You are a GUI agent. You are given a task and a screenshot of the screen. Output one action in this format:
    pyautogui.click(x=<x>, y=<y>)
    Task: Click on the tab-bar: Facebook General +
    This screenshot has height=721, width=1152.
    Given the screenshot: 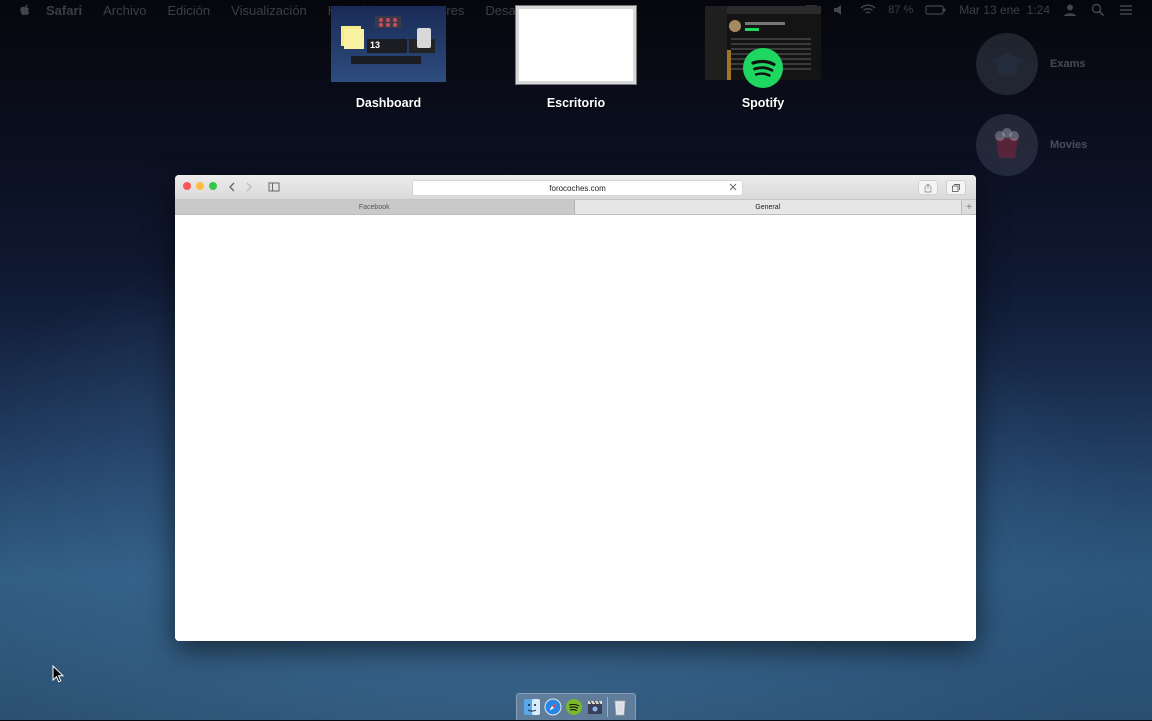 What is the action you would take?
    pyautogui.click(x=575, y=207)
    